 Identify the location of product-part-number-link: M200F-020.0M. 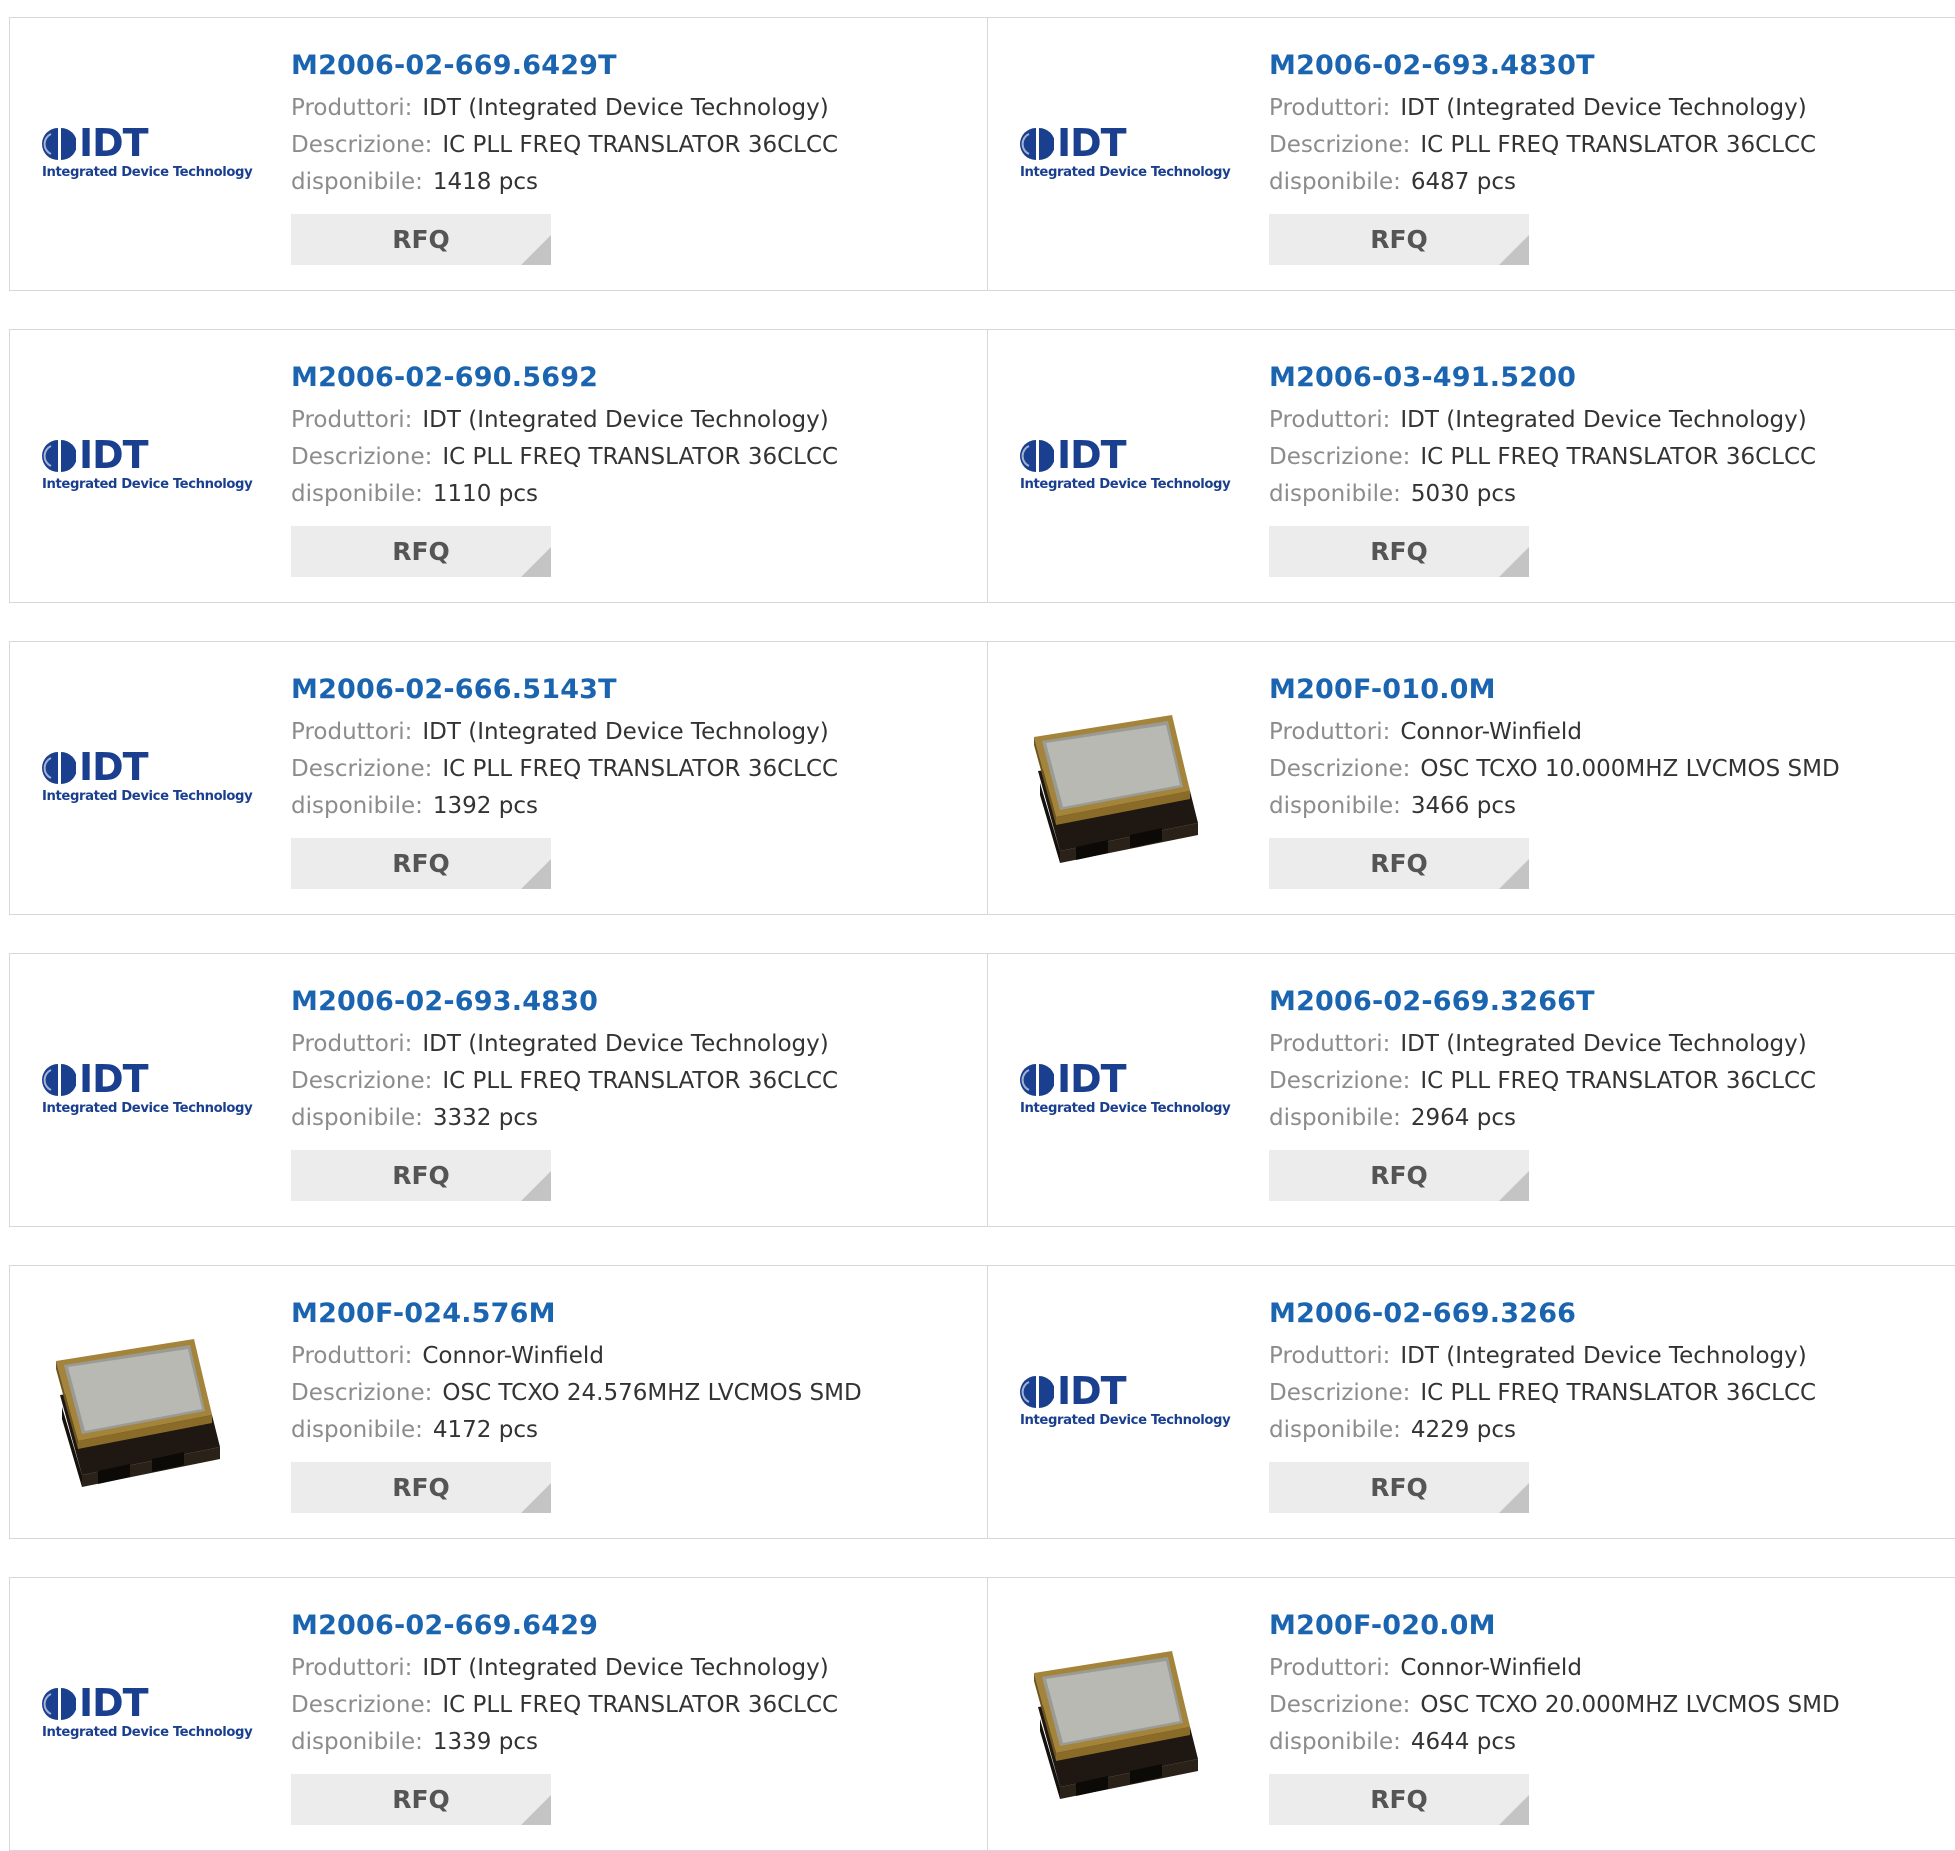
(1554, 1626).